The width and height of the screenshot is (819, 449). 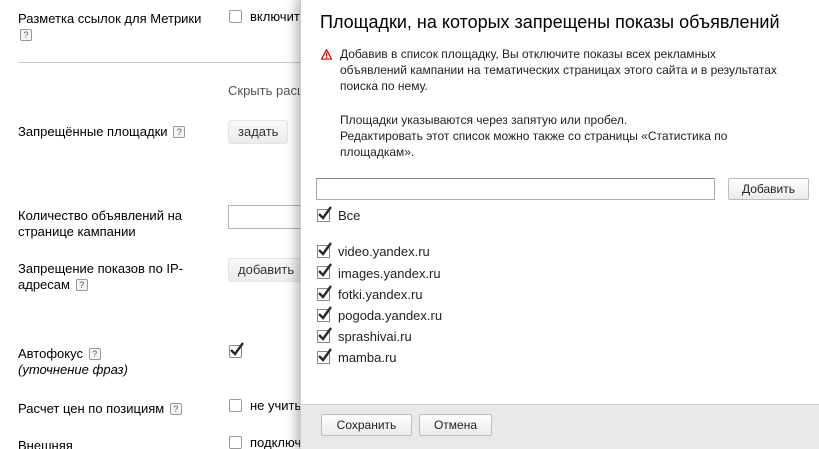 What do you see at coordinates (268, 217) in the screenshot?
I see `ads-count-input` at bounding box center [268, 217].